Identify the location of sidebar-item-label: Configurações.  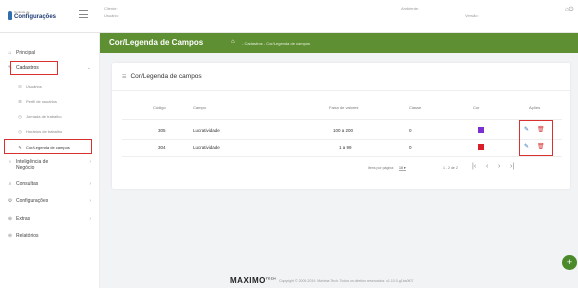
(32, 201).